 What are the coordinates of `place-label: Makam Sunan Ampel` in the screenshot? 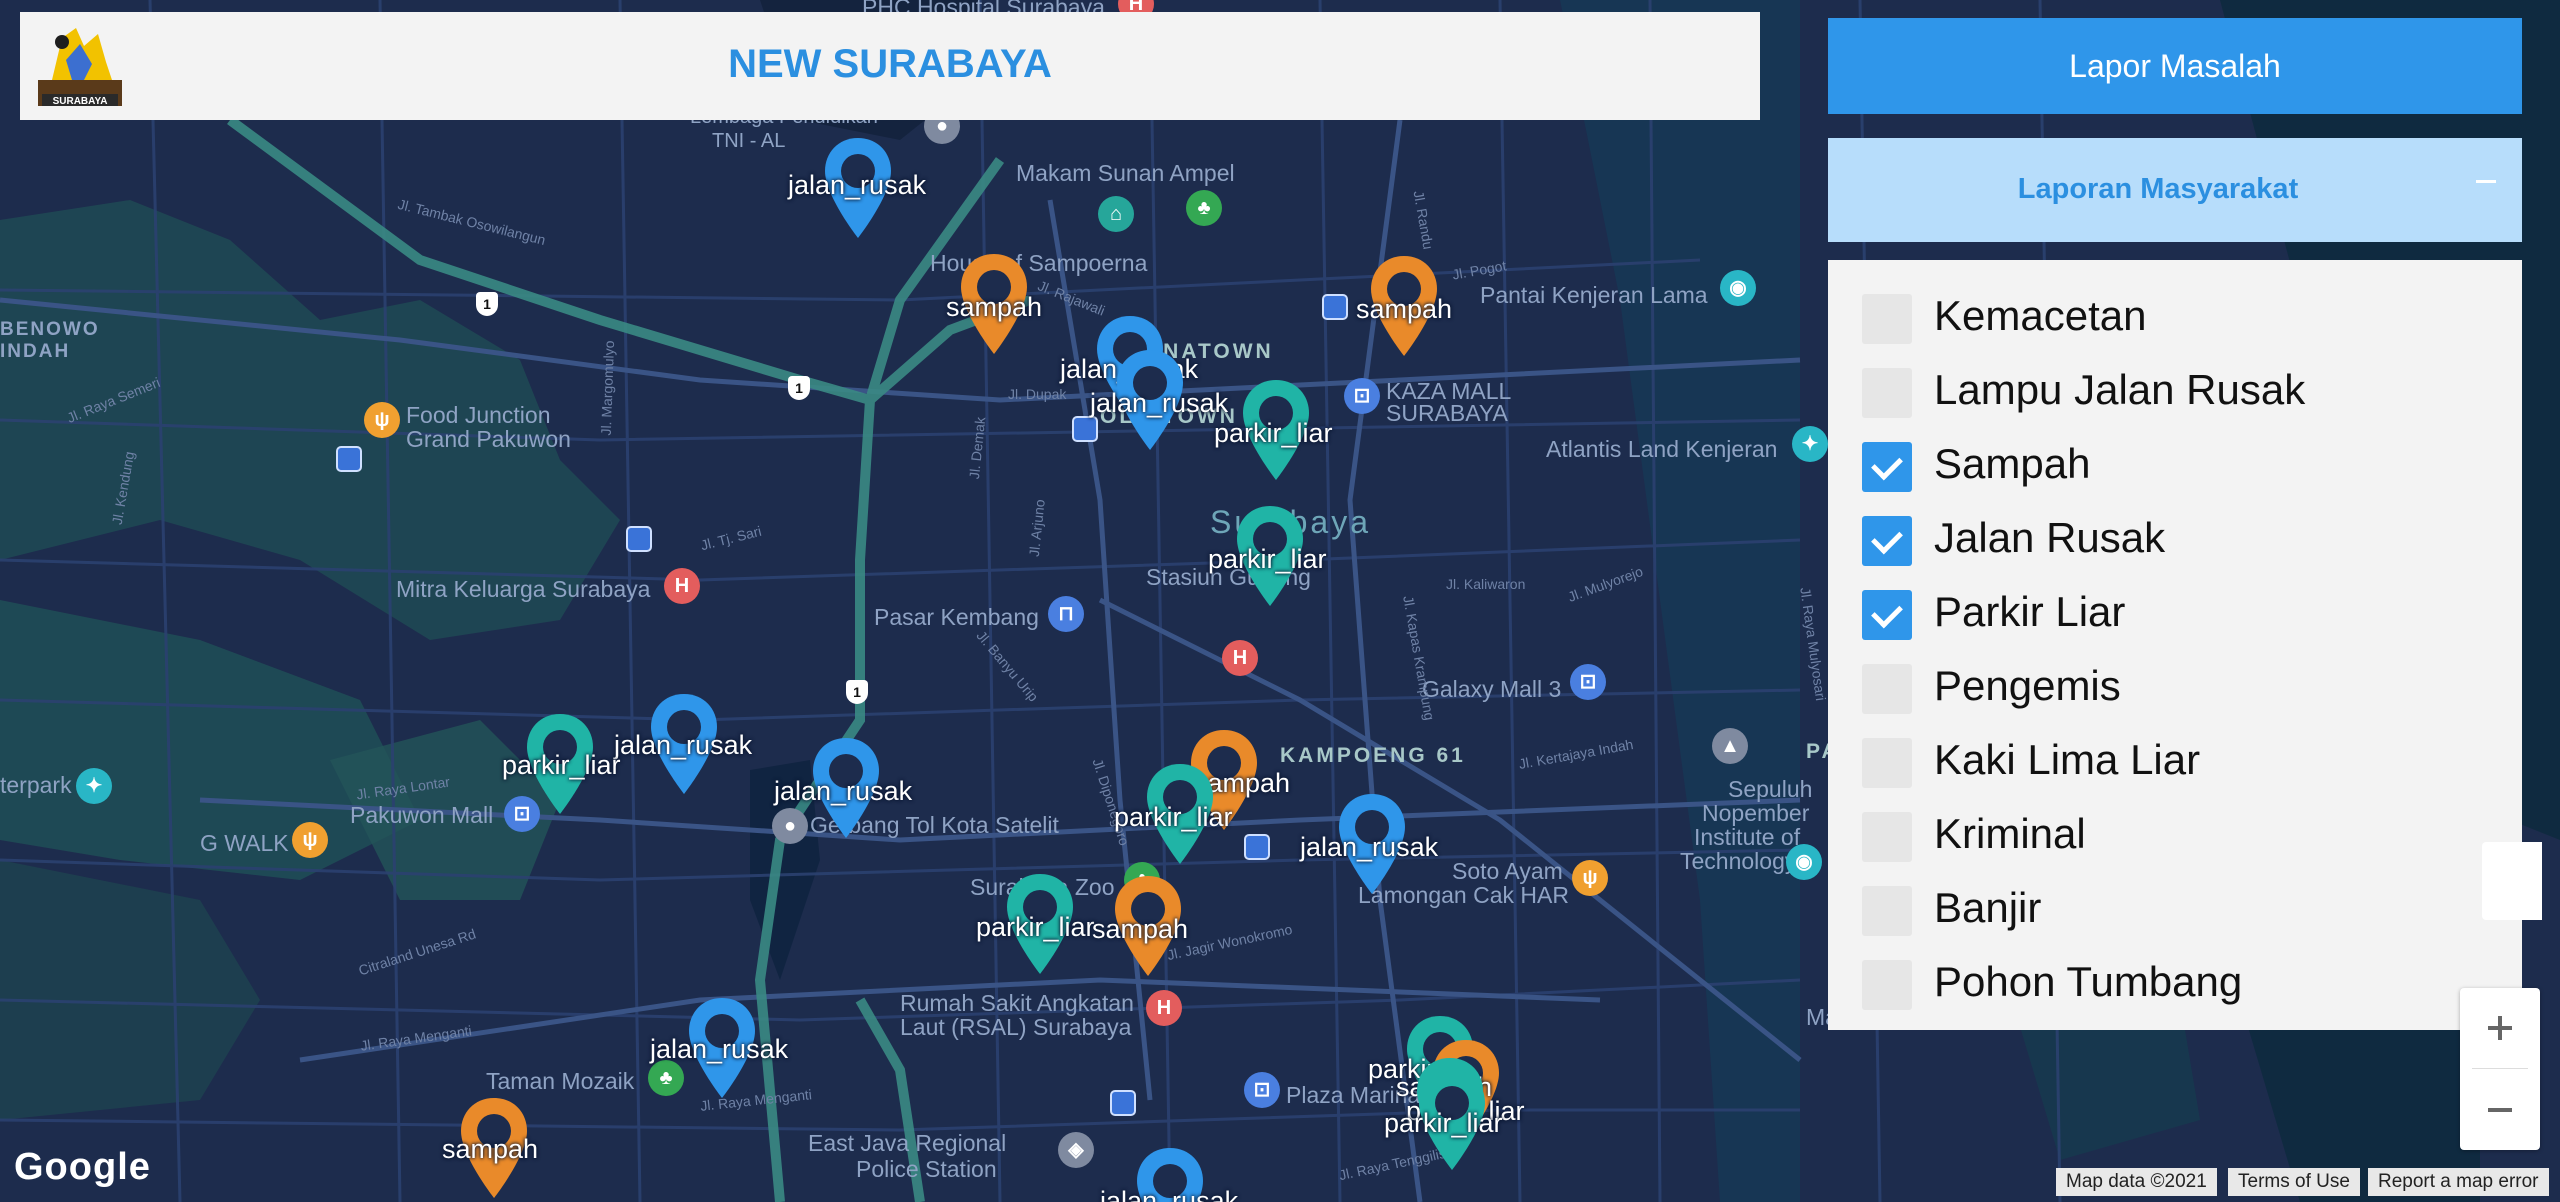 It's located at (1125, 173).